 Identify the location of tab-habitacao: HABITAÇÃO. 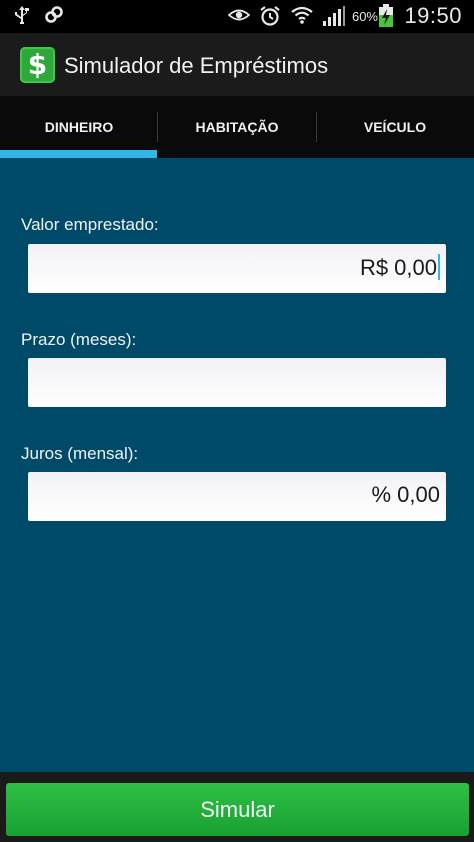
(237, 127).